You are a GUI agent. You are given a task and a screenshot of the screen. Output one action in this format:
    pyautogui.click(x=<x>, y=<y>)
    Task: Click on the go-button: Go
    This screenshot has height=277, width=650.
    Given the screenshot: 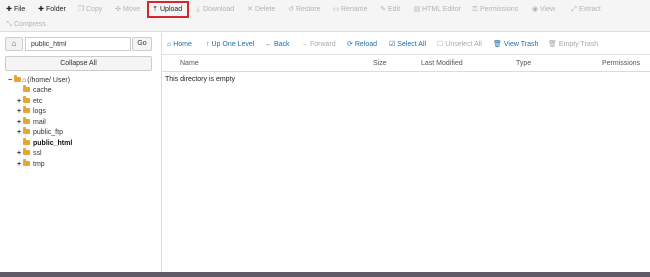 What is the action you would take?
    pyautogui.click(x=142, y=44)
    